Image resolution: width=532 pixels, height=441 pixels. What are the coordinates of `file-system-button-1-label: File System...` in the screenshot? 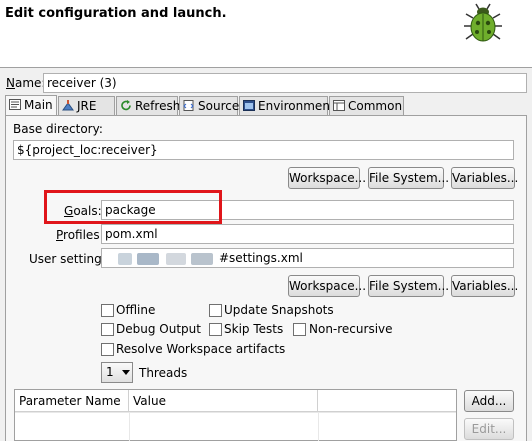 It's located at (409, 178).